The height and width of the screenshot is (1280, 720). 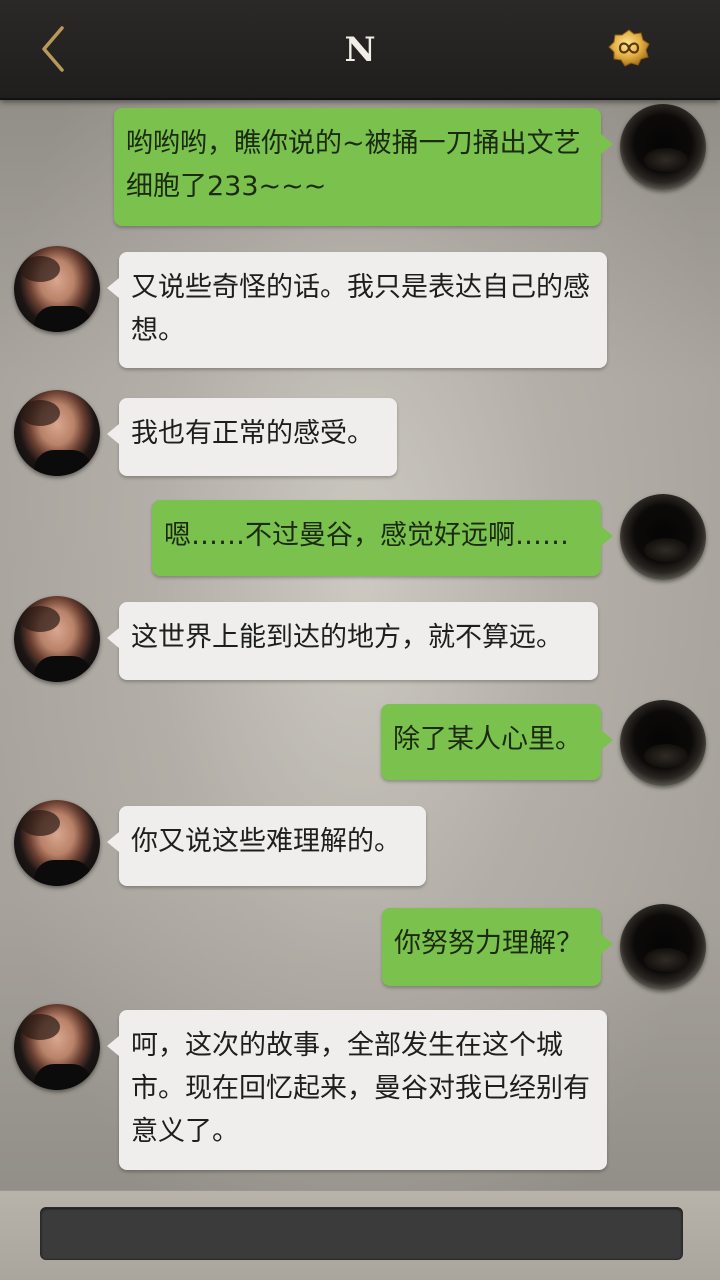 What do you see at coordinates (357, 1090) in the screenshot?
I see `incoming-message-bubble: 呵，这次的故事，全部发生在这个城市。现在回忆起来，曼谷对我已经别有意义了。` at bounding box center [357, 1090].